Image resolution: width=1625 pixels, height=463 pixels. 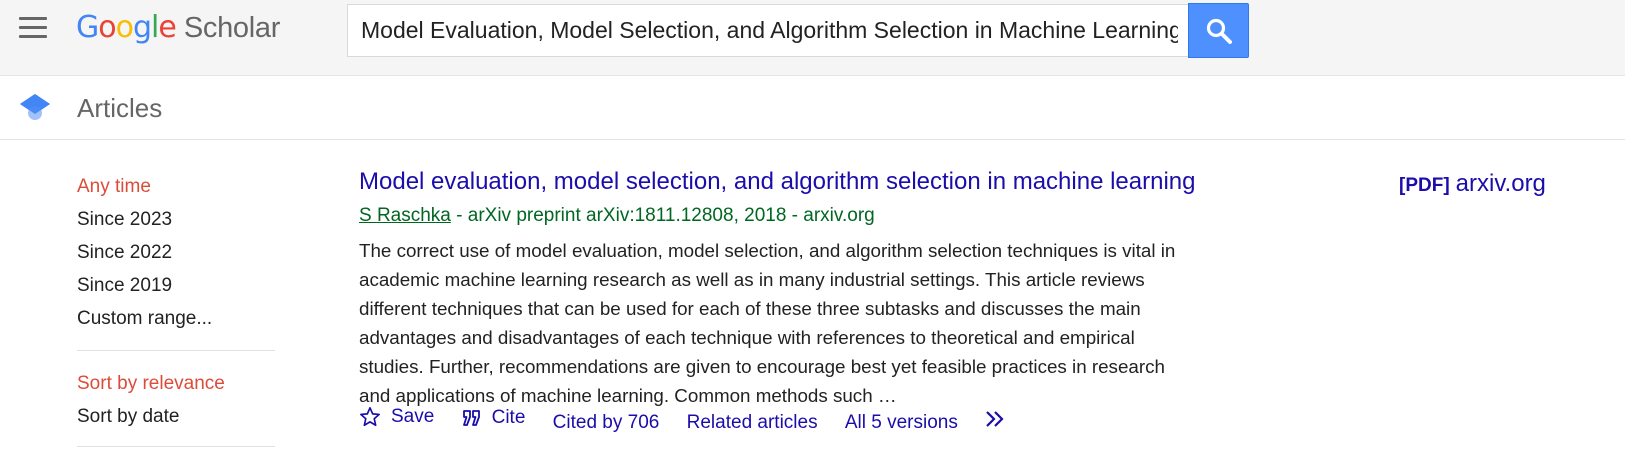 I want to click on cite-button: Cite, so click(x=494, y=418).